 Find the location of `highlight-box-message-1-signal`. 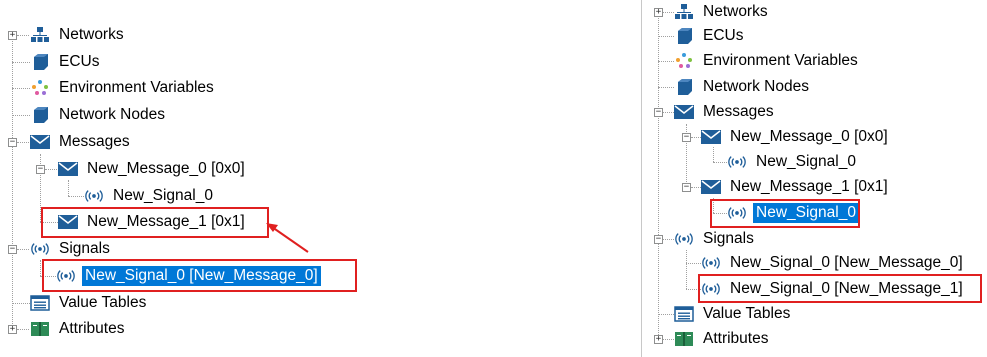

highlight-box-message-1-signal is located at coordinates (785, 213).